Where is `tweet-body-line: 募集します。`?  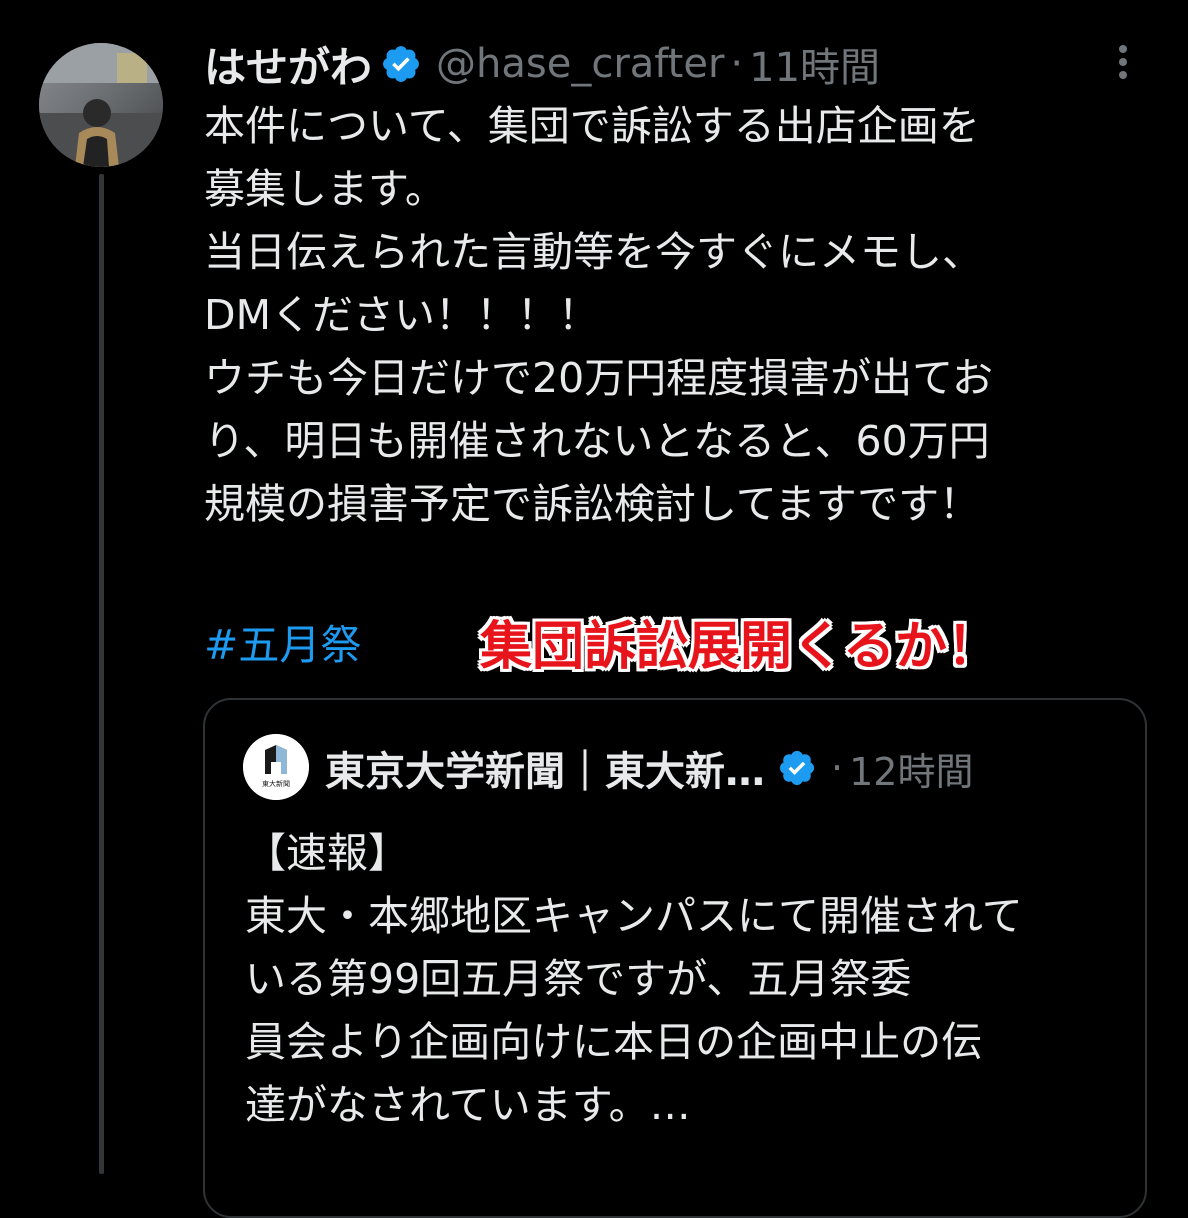 tweet-body-line: 募集します。 is located at coordinates (325, 189).